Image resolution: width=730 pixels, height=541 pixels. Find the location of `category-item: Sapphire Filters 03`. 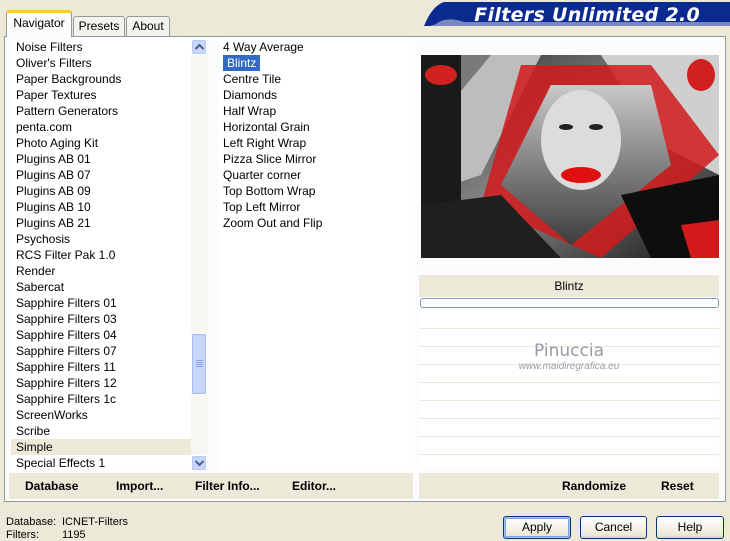

category-item: Sapphire Filters 03 is located at coordinates (101, 319).